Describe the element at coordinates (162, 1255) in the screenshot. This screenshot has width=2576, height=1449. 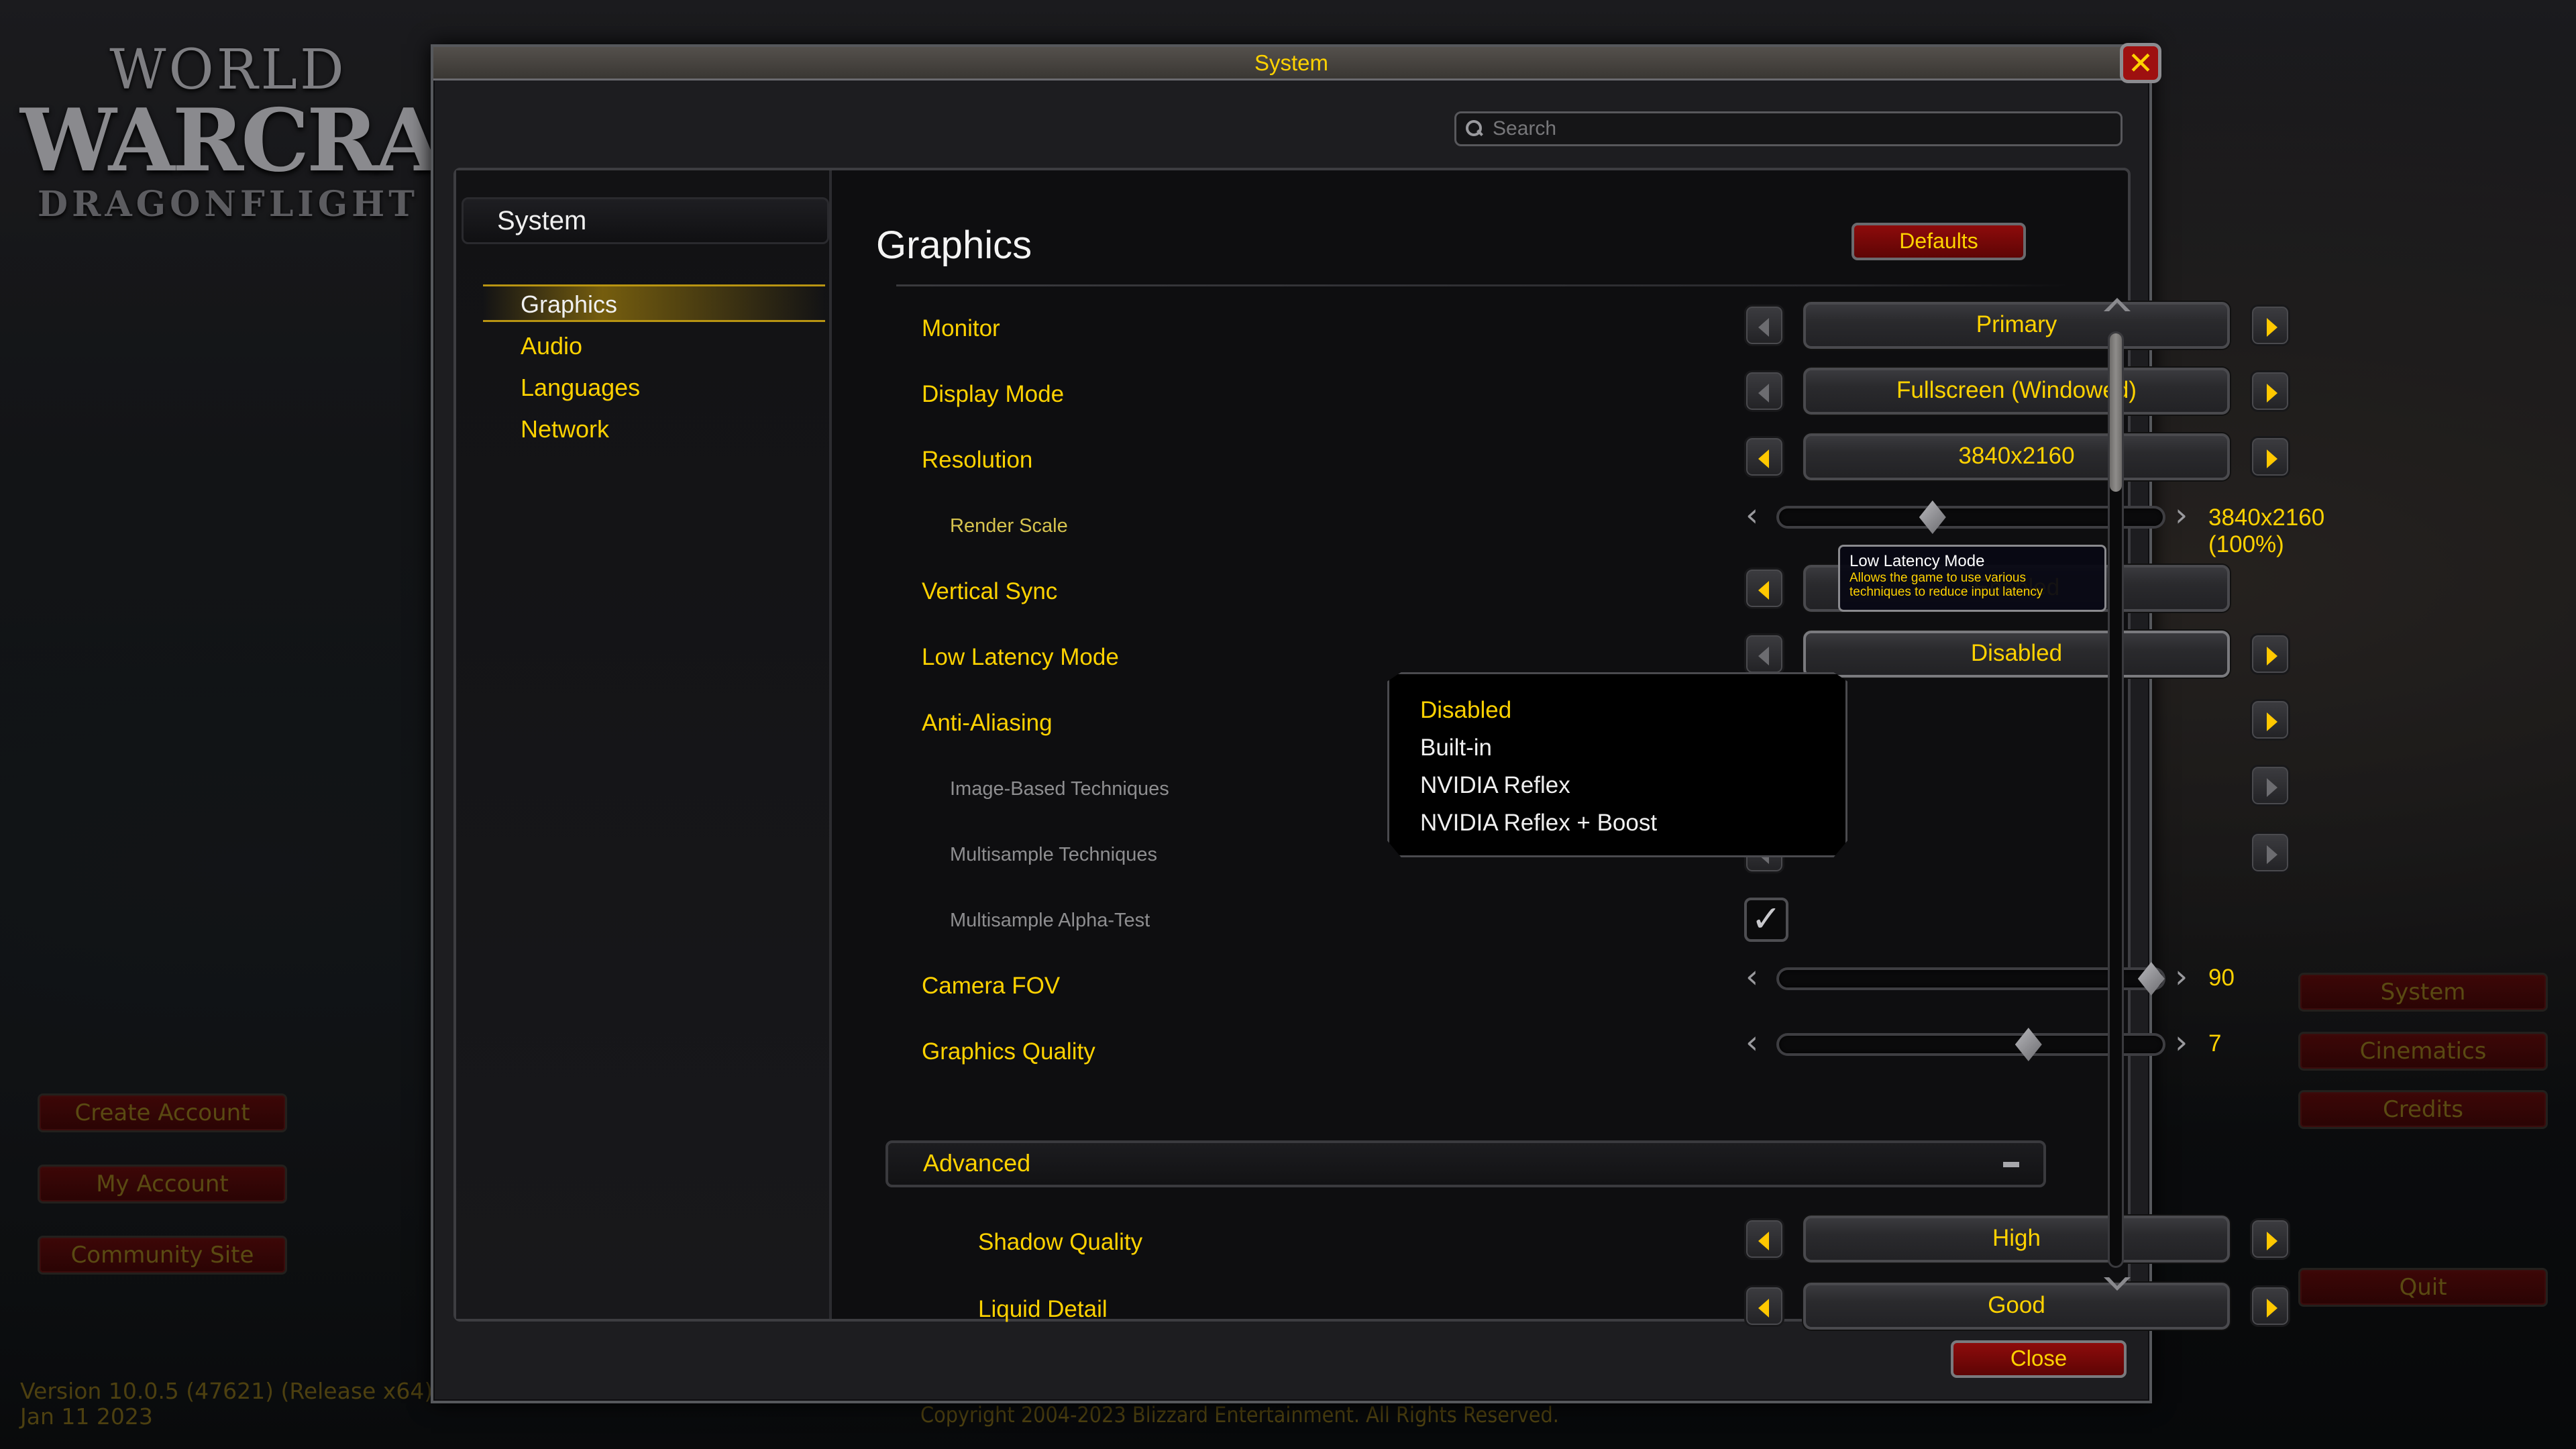
I see `community-site-button: Community Site` at that location.